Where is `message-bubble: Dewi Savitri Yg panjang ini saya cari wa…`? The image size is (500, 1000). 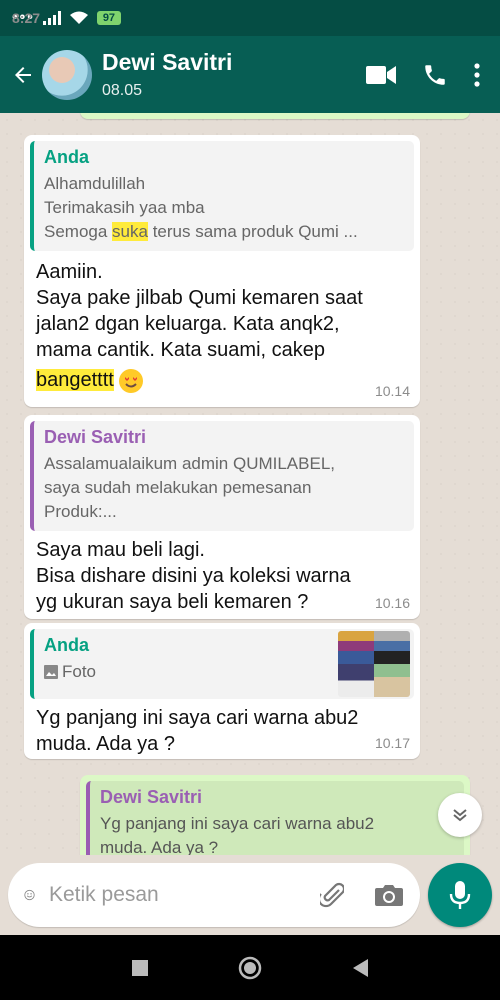 message-bubble: Dewi Savitri Yg panjang ini saya cari wa… is located at coordinates (275, 815).